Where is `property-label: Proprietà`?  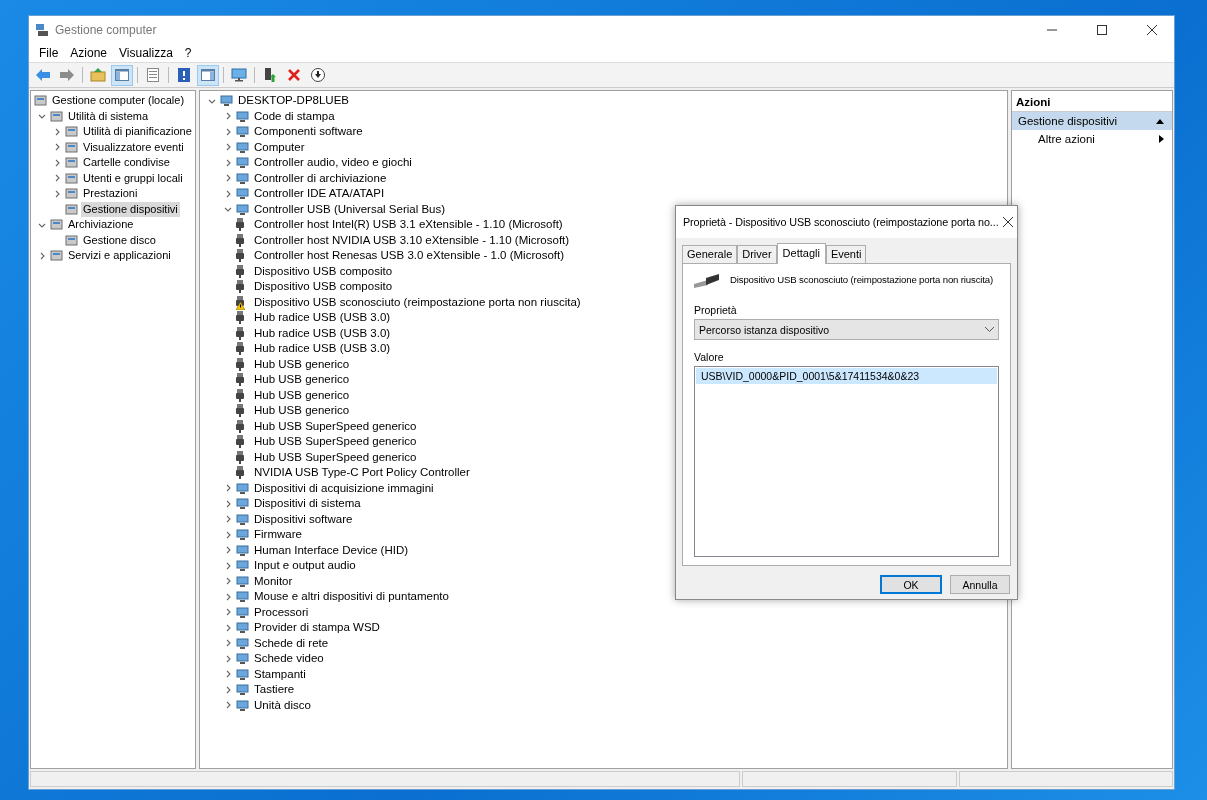 property-label: Proprietà is located at coordinates (716, 310).